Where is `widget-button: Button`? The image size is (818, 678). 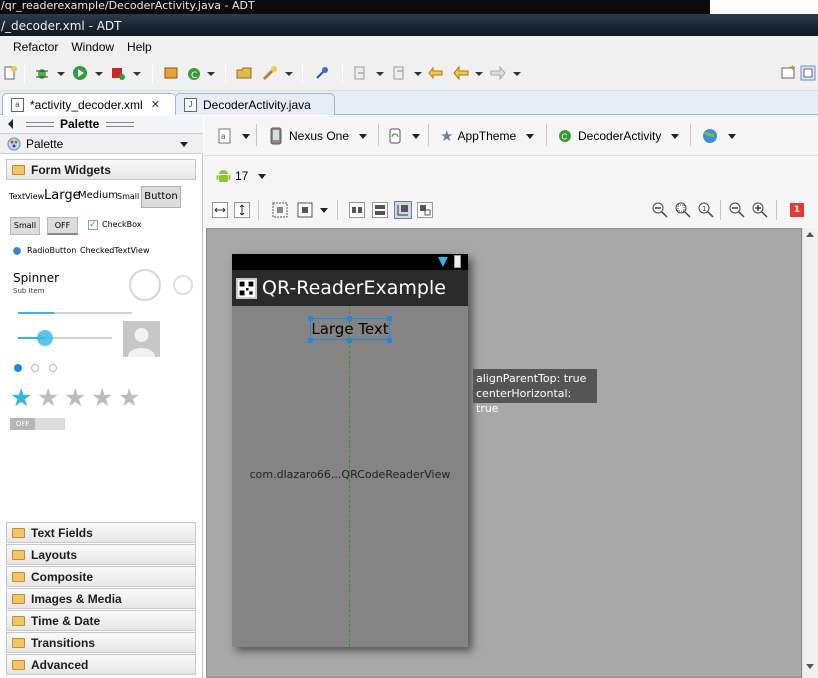
widget-button: Button is located at coordinates (161, 197).